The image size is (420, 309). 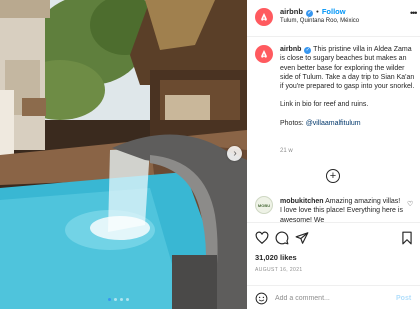 I want to click on carousel-next-button: ›, so click(x=234, y=153).